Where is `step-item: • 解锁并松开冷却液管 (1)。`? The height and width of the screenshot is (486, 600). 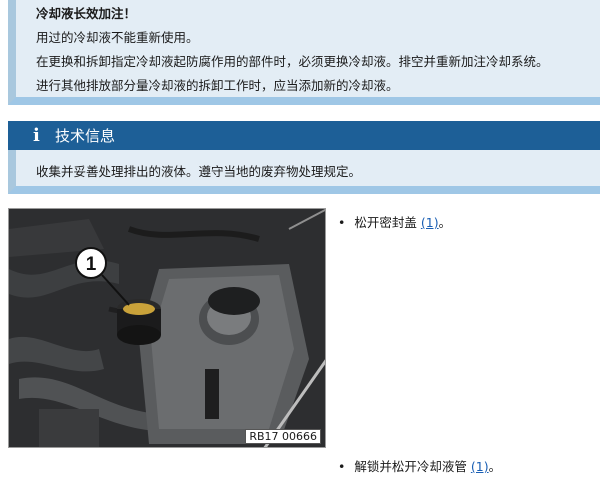
step-item: • 解锁并松开冷却液管 (1)。 is located at coordinates (419, 465).